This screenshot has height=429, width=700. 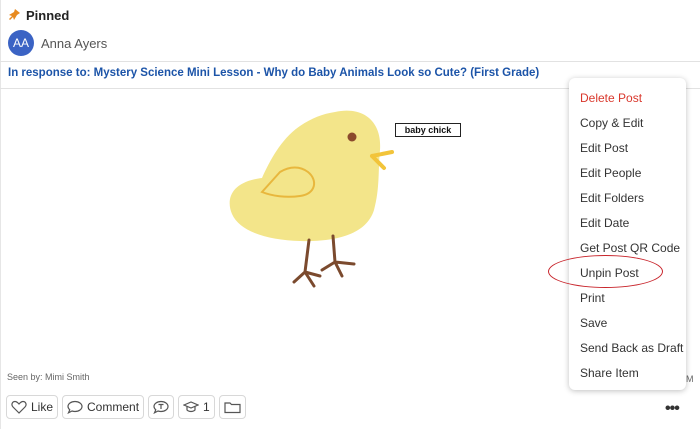 What do you see at coordinates (307, 263) in the screenshot?
I see `chick-leg-left` at bounding box center [307, 263].